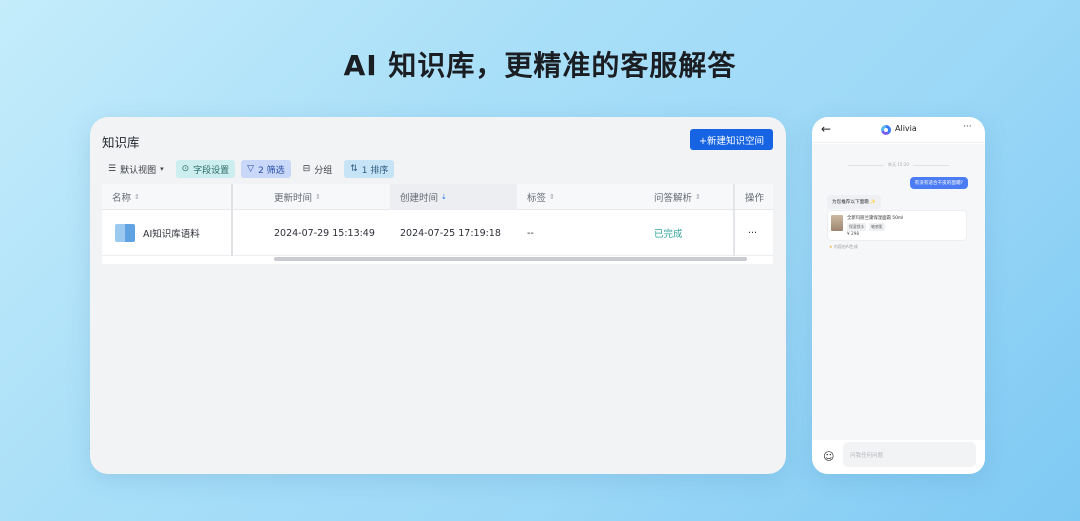 This screenshot has width=1080, height=521. I want to click on star-icon: ★, so click(831, 246).